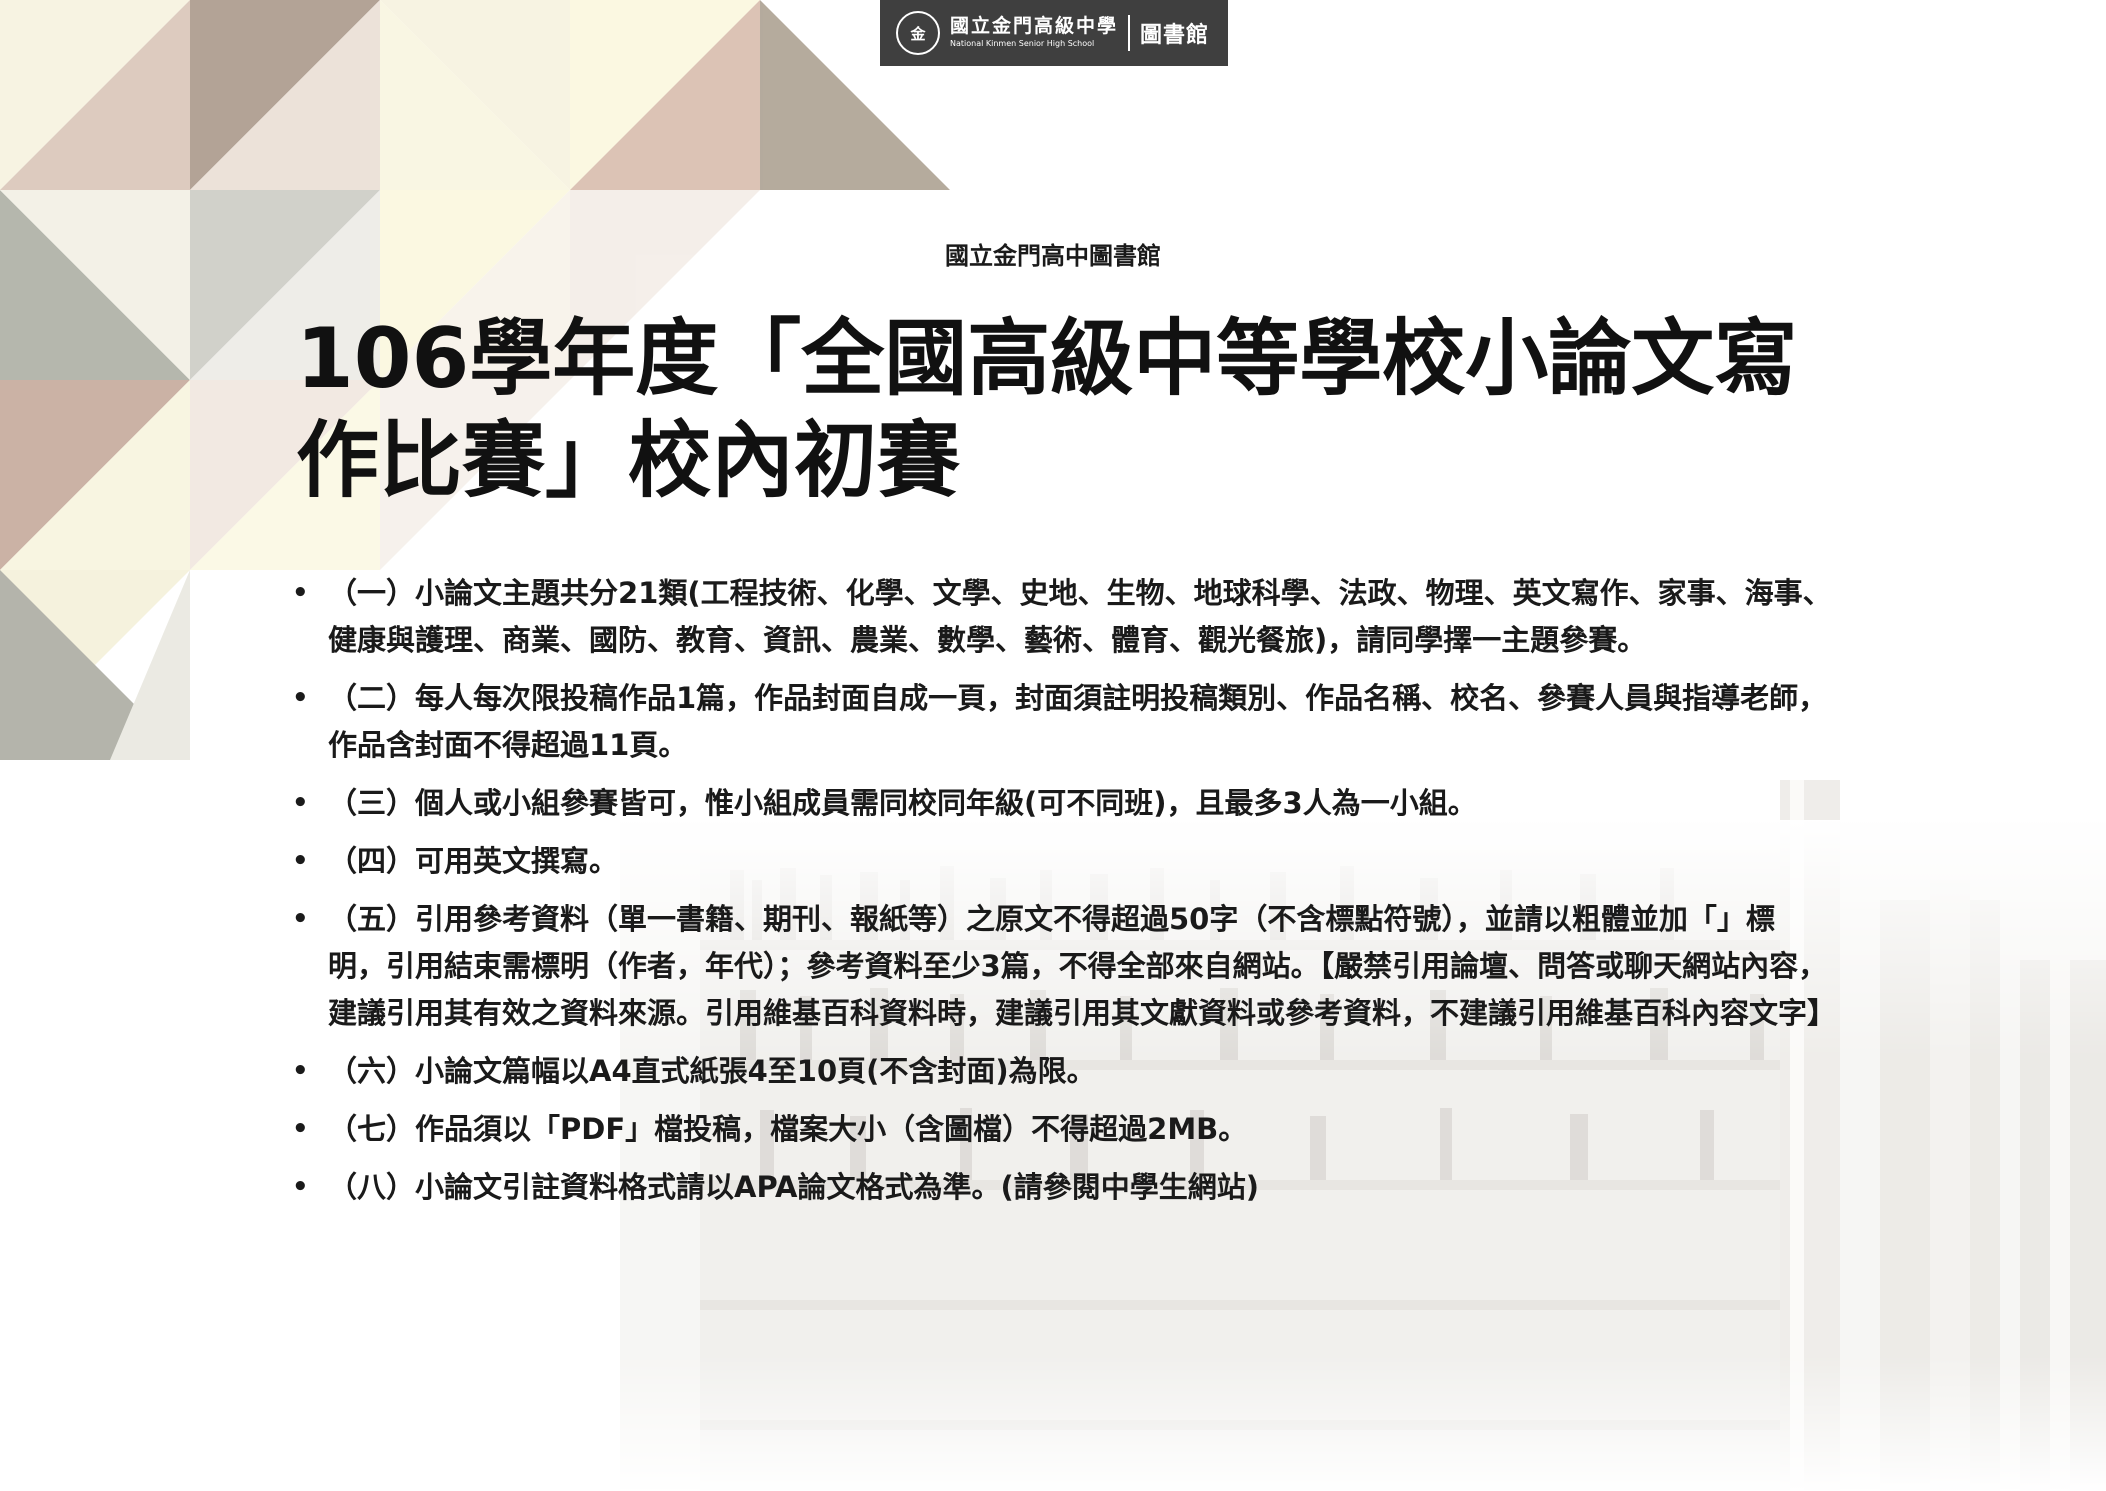  Describe the element at coordinates (1022, 44) in the screenshot. I see `school-name-en: National Kinmen Senior High School` at that location.